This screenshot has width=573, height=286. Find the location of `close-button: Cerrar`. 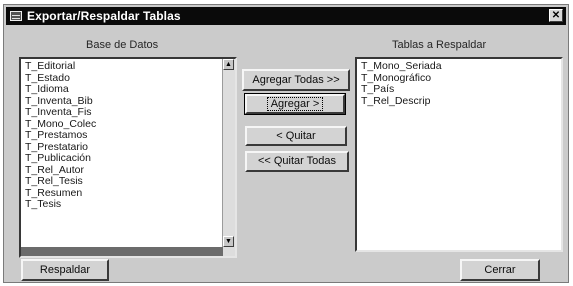

close-button: Cerrar is located at coordinates (500, 270).